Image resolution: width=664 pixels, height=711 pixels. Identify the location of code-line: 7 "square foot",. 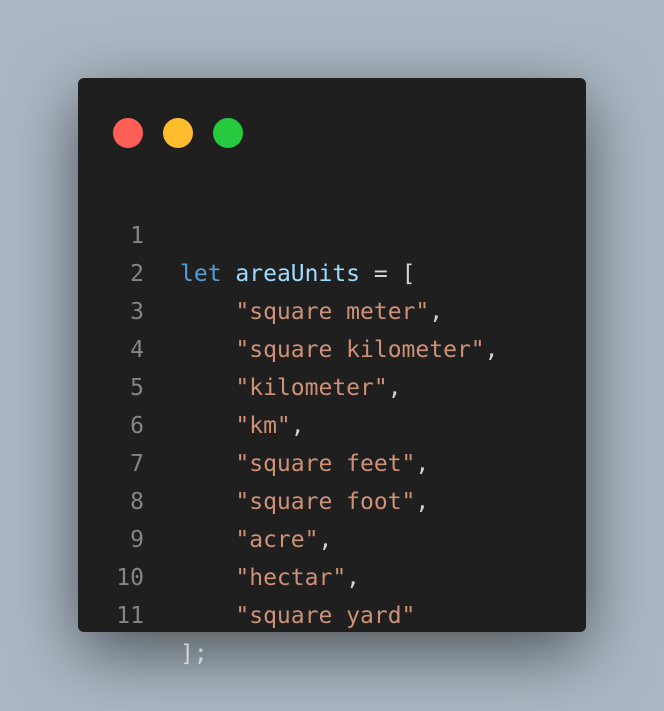
(332, 461).